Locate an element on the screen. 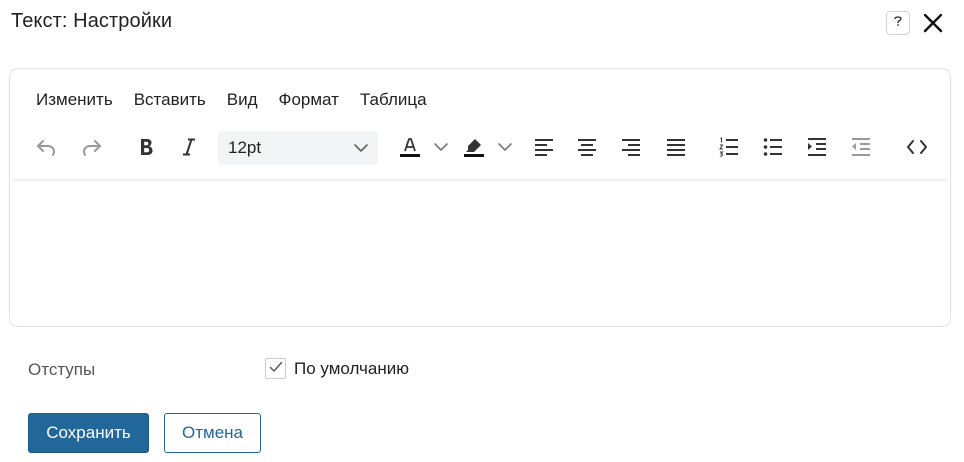 This screenshot has width=964, height=462. indent-button is located at coordinates (817, 149).